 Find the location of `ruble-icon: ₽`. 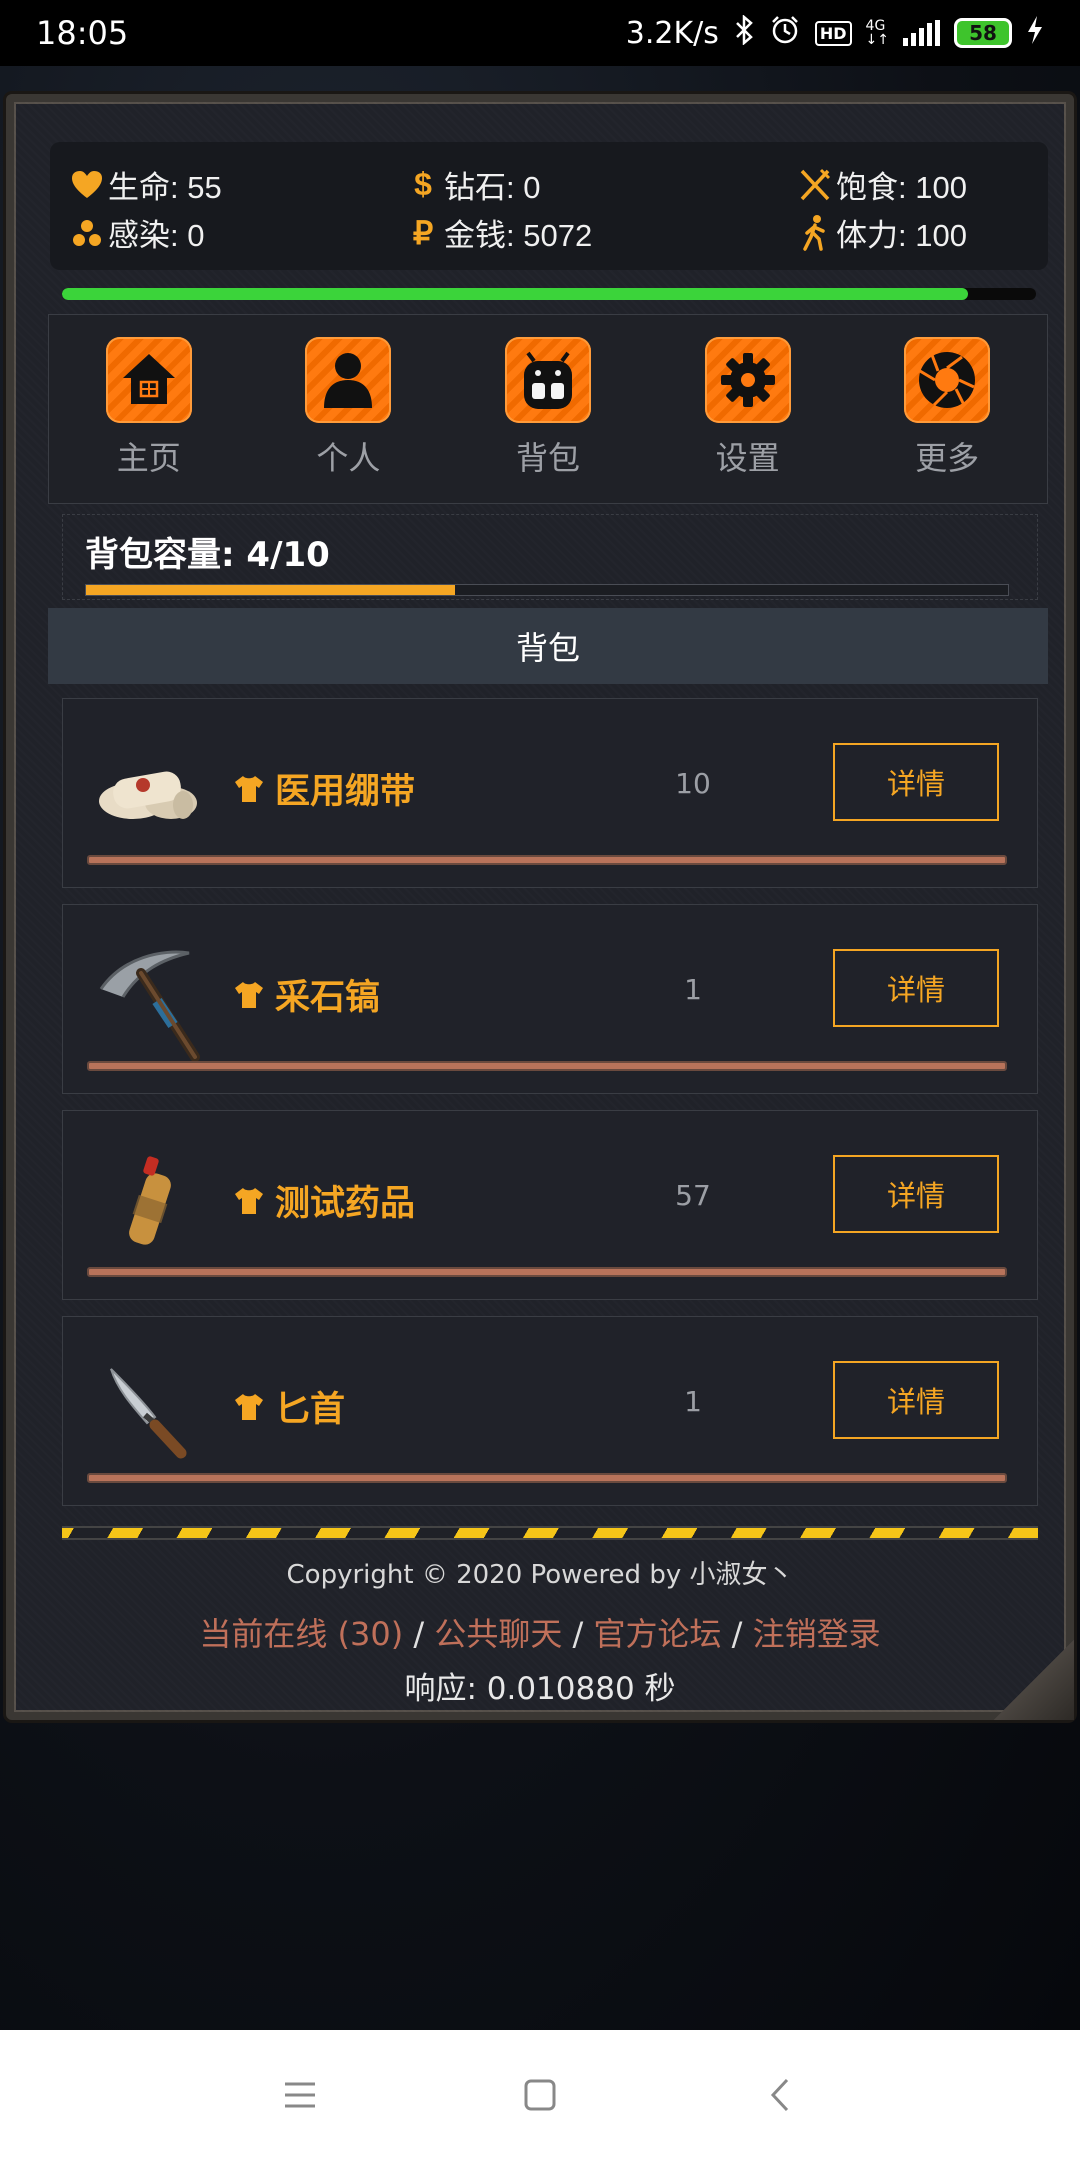

ruble-icon: ₽ is located at coordinates (423, 232).